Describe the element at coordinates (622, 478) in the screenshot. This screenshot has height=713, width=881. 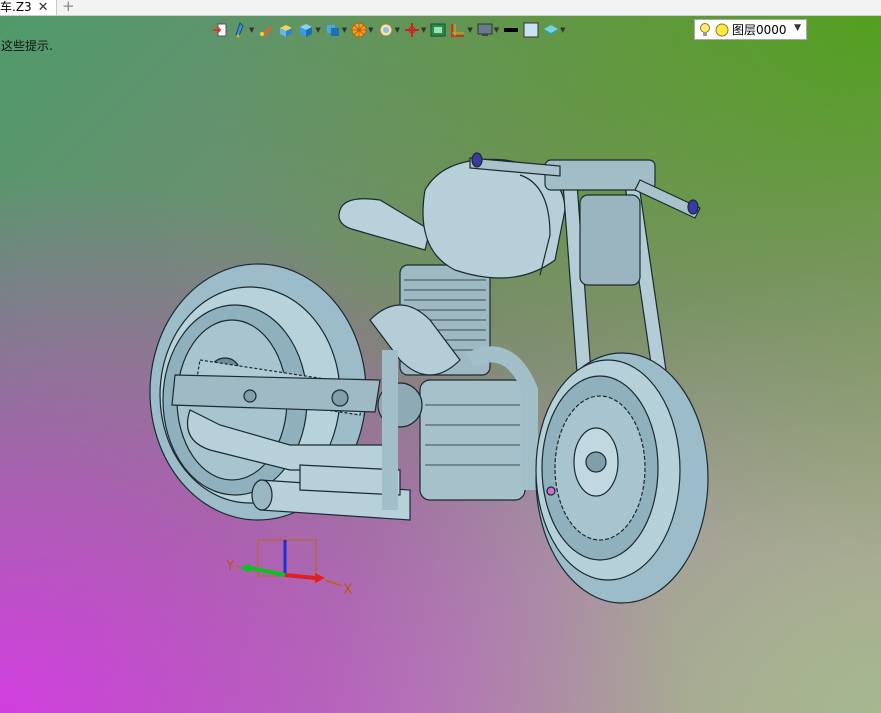
I see `front-wheel` at that location.